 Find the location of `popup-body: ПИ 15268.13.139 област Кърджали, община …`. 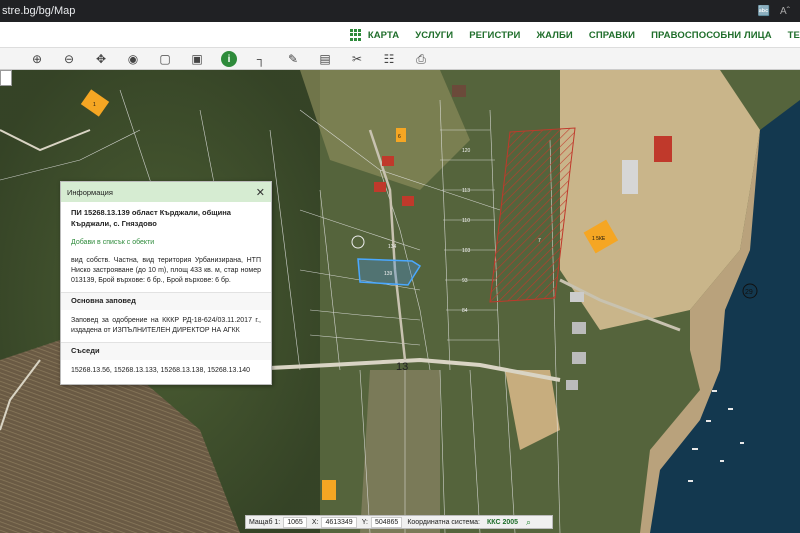

popup-body: ПИ 15268.13.139 област Кърджали, община … is located at coordinates (166, 295).